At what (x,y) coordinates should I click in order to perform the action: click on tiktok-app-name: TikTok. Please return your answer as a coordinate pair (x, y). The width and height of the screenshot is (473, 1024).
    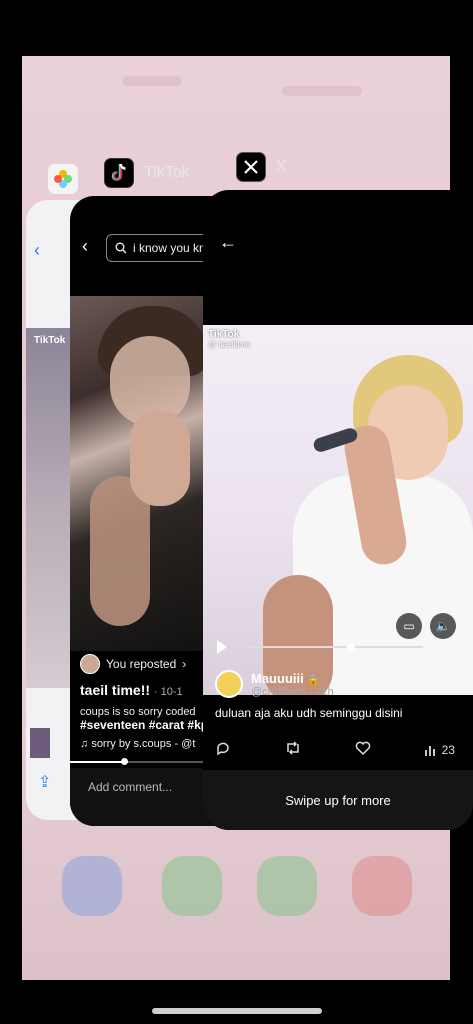
    Looking at the image, I should click on (167, 172).